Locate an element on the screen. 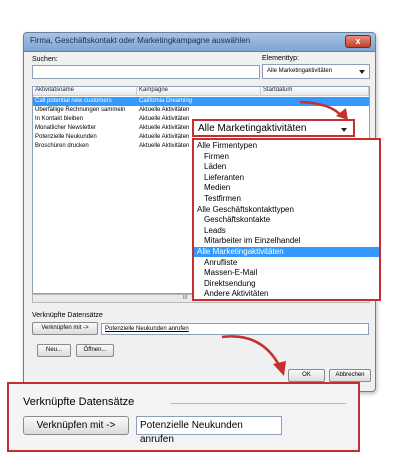  divider is located at coordinates (258, 403).